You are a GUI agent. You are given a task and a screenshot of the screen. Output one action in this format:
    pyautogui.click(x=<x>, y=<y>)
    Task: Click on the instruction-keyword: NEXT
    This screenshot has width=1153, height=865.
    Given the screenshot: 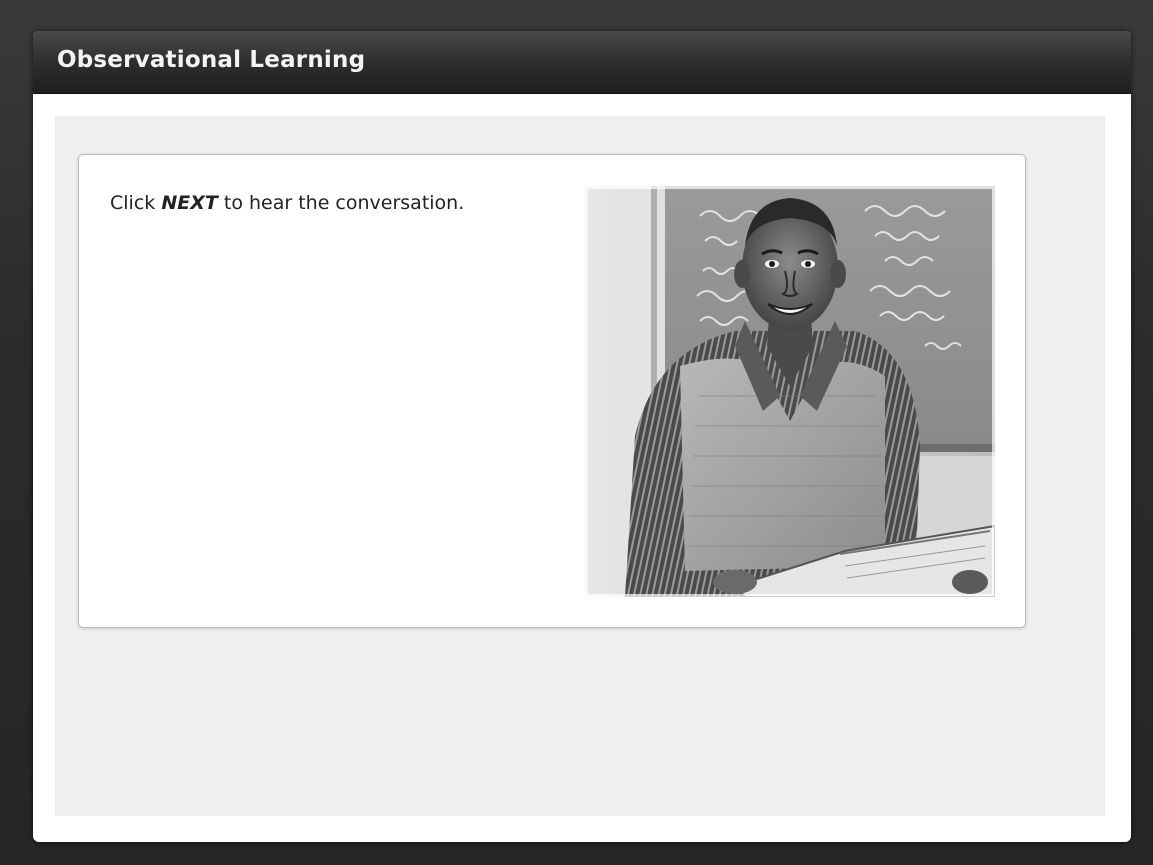 What is the action you would take?
    pyautogui.click(x=189, y=203)
    